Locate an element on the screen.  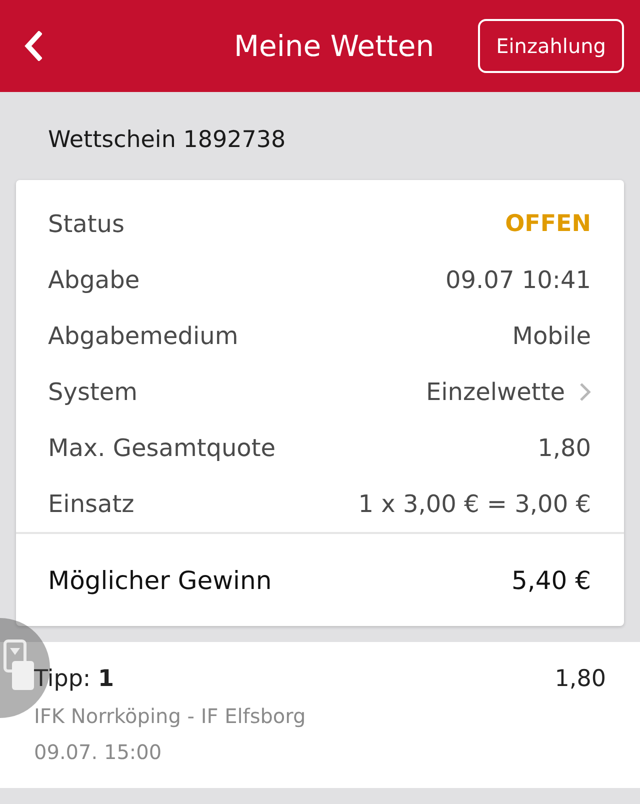
detail-label: Abgabe is located at coordinates (94, 280).